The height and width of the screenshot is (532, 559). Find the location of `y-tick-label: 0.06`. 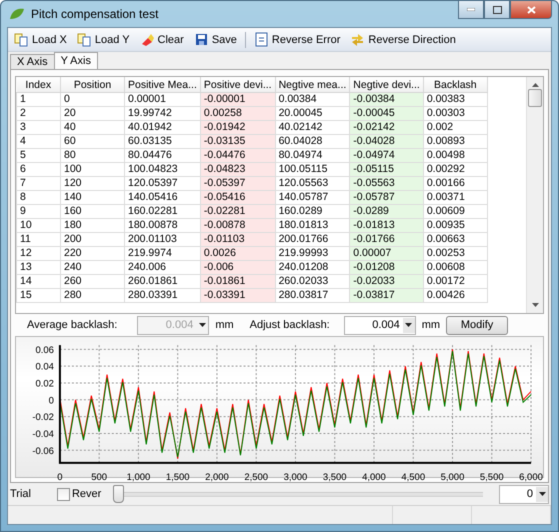

y-tick-label: 0.06 is located at coordinates (45, 350).